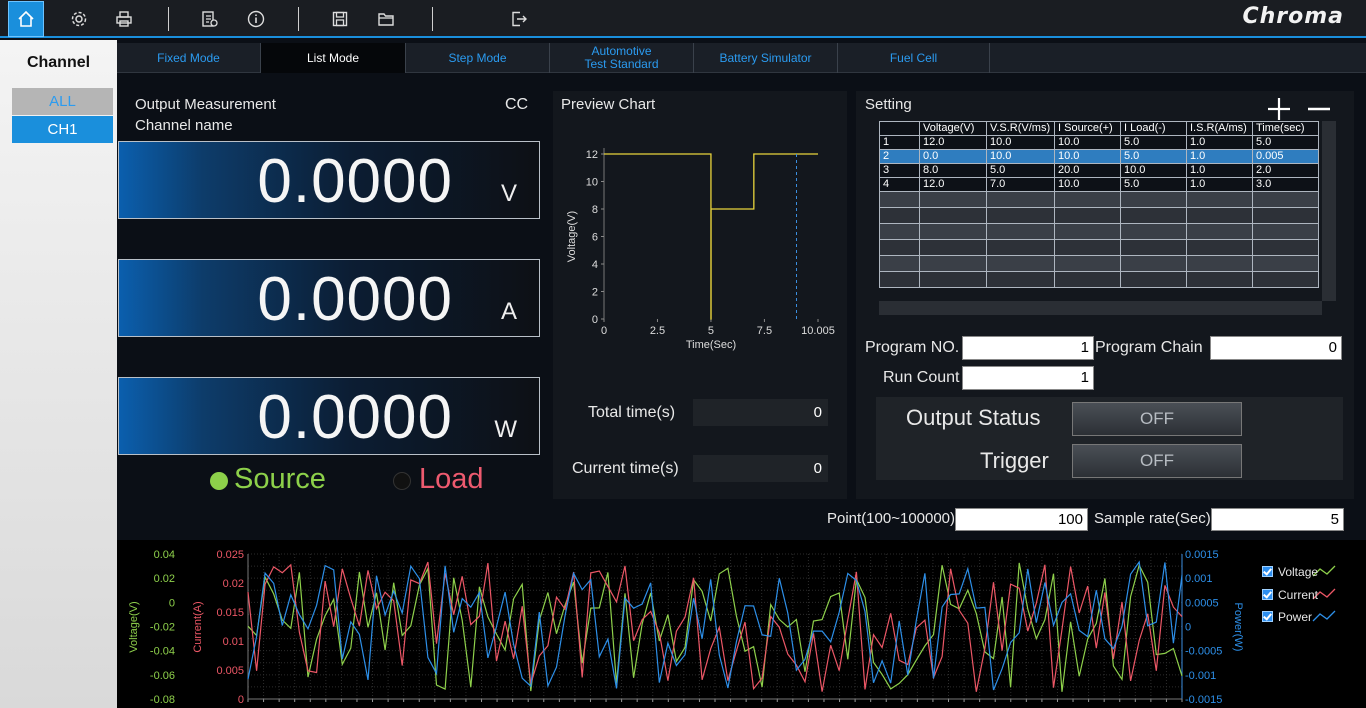 Image resolution: width=1366 pixels, height=708 pixels. What do you see at coordinates (189, 58) in the screenshot?
I see `tab-fixed-mode: Fixed Mode` at bounding box center [189, 58].